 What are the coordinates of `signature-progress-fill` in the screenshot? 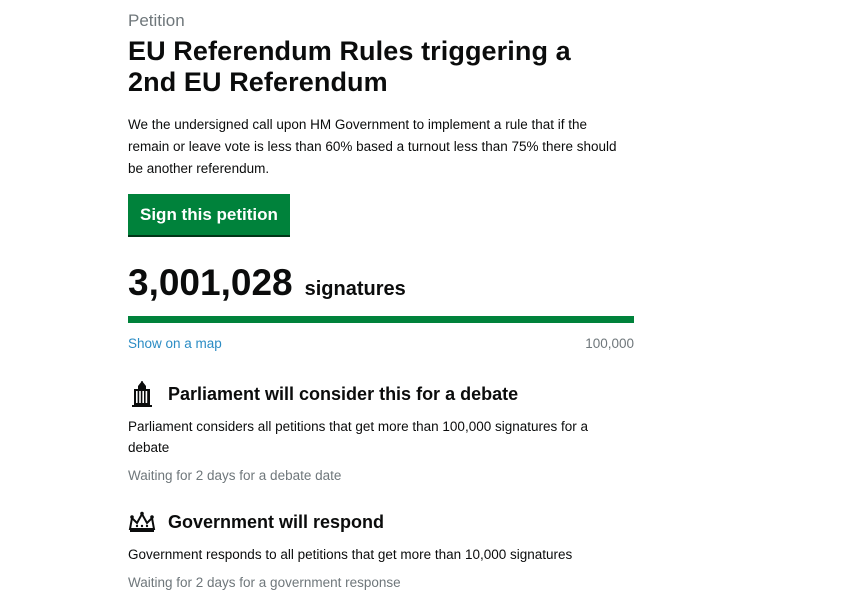 It's located at (381, 319).